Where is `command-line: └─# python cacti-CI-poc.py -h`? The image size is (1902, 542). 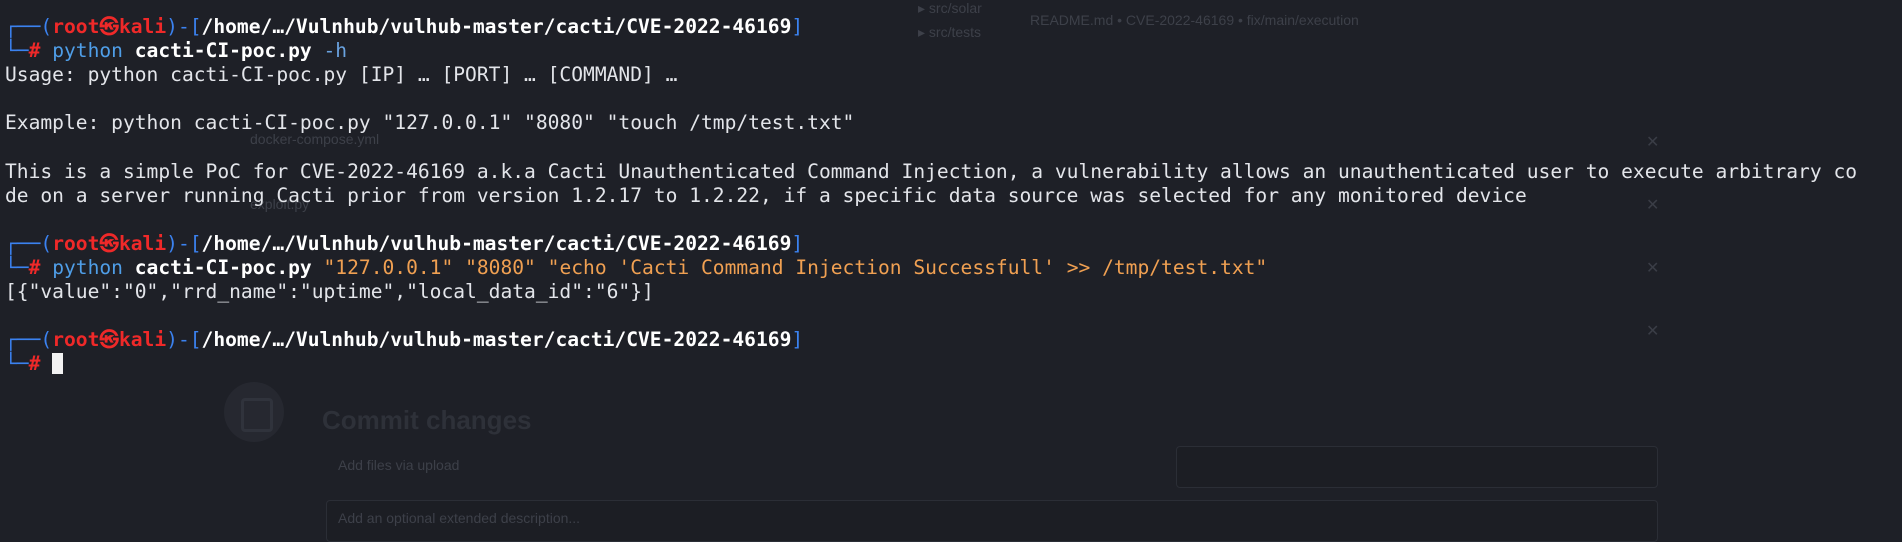
command-line: └─# python cacti-CI-poc.py -h is located at coordinates (176, 51).